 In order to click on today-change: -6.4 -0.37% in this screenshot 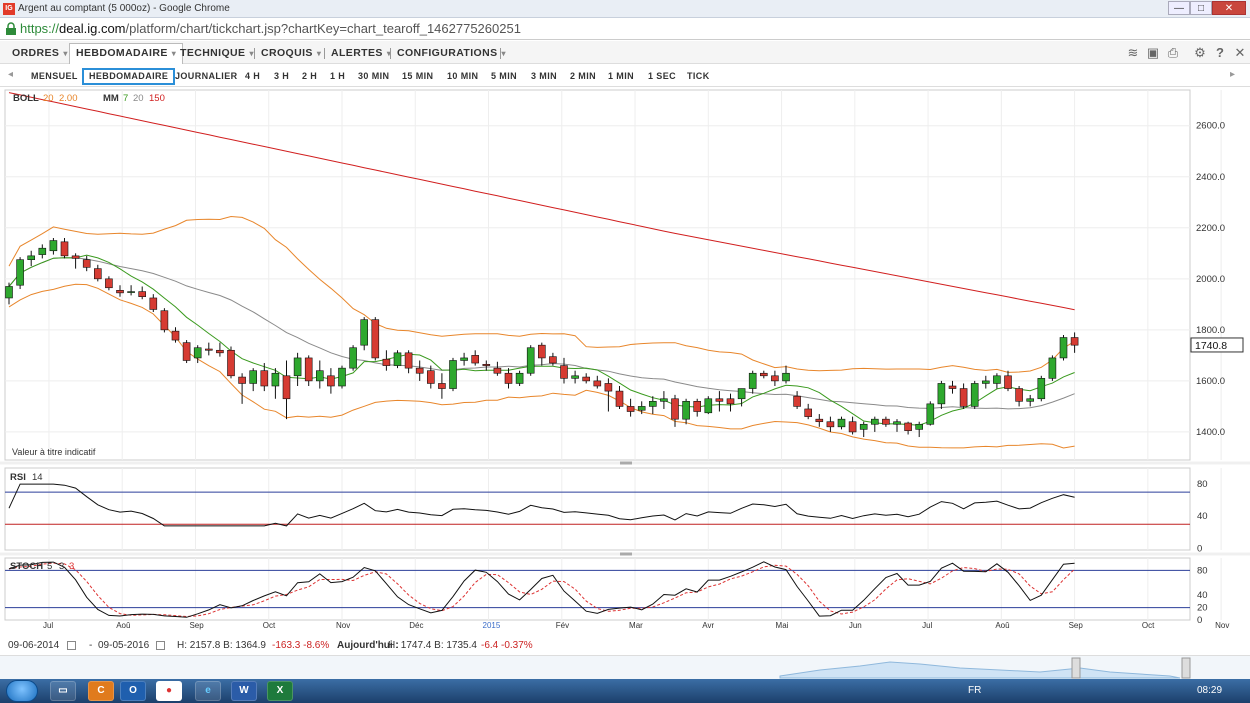, I will do `click(507, 645)`.